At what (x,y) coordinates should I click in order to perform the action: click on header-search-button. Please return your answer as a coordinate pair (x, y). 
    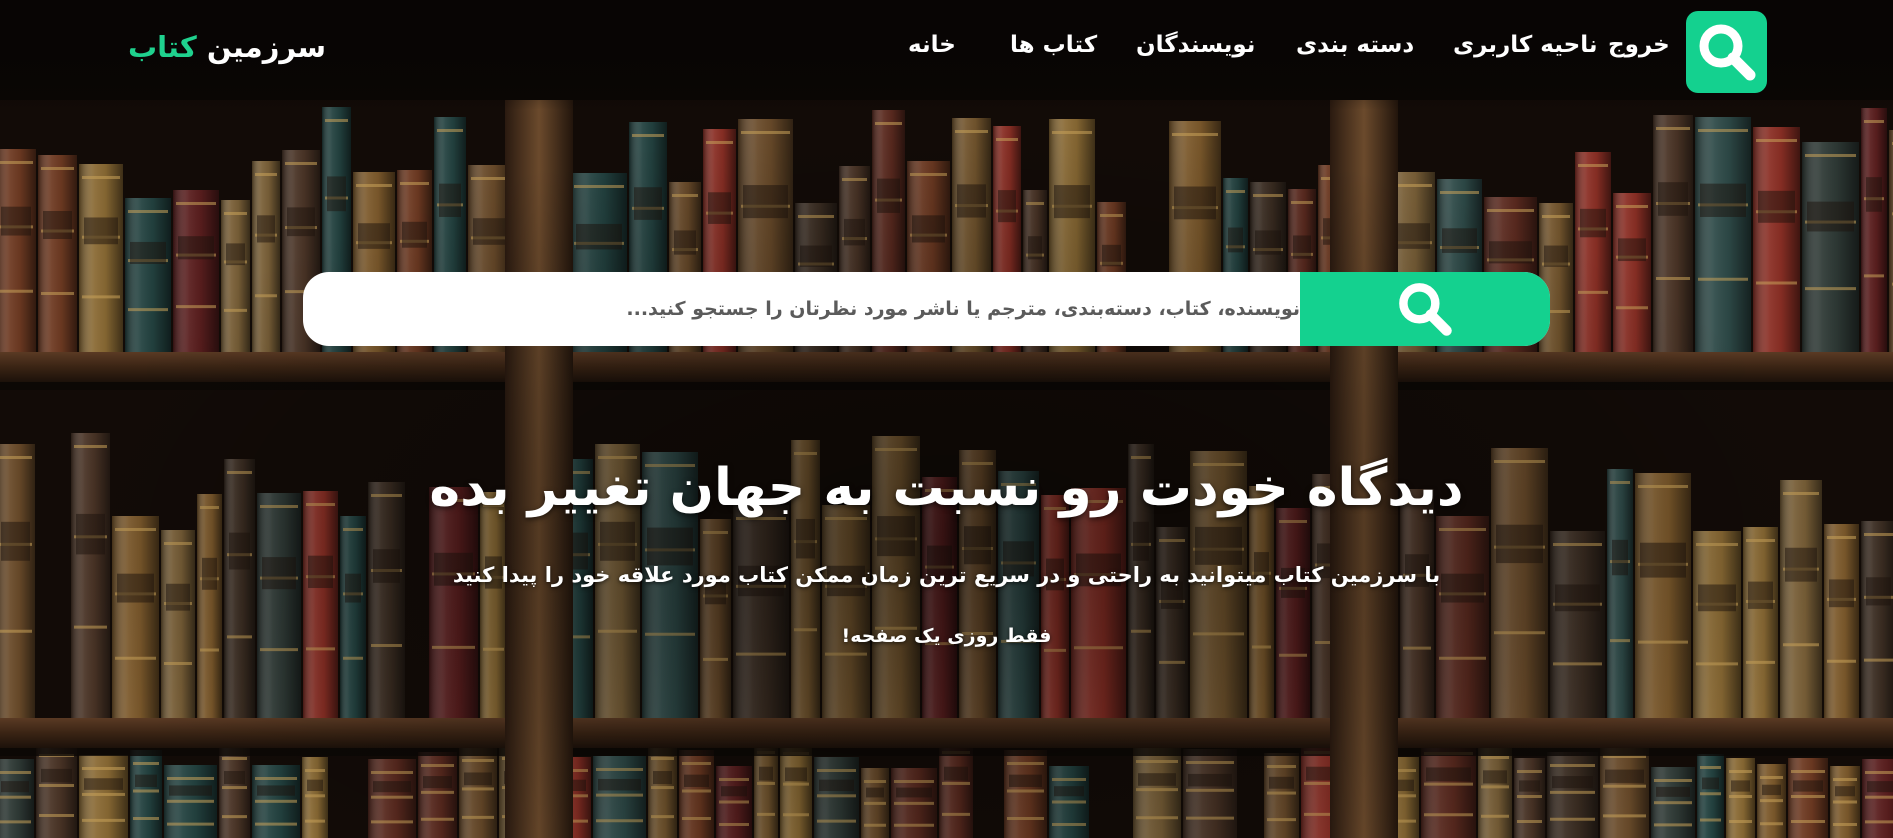
    Looking at the image, I should click on (1726, 52).